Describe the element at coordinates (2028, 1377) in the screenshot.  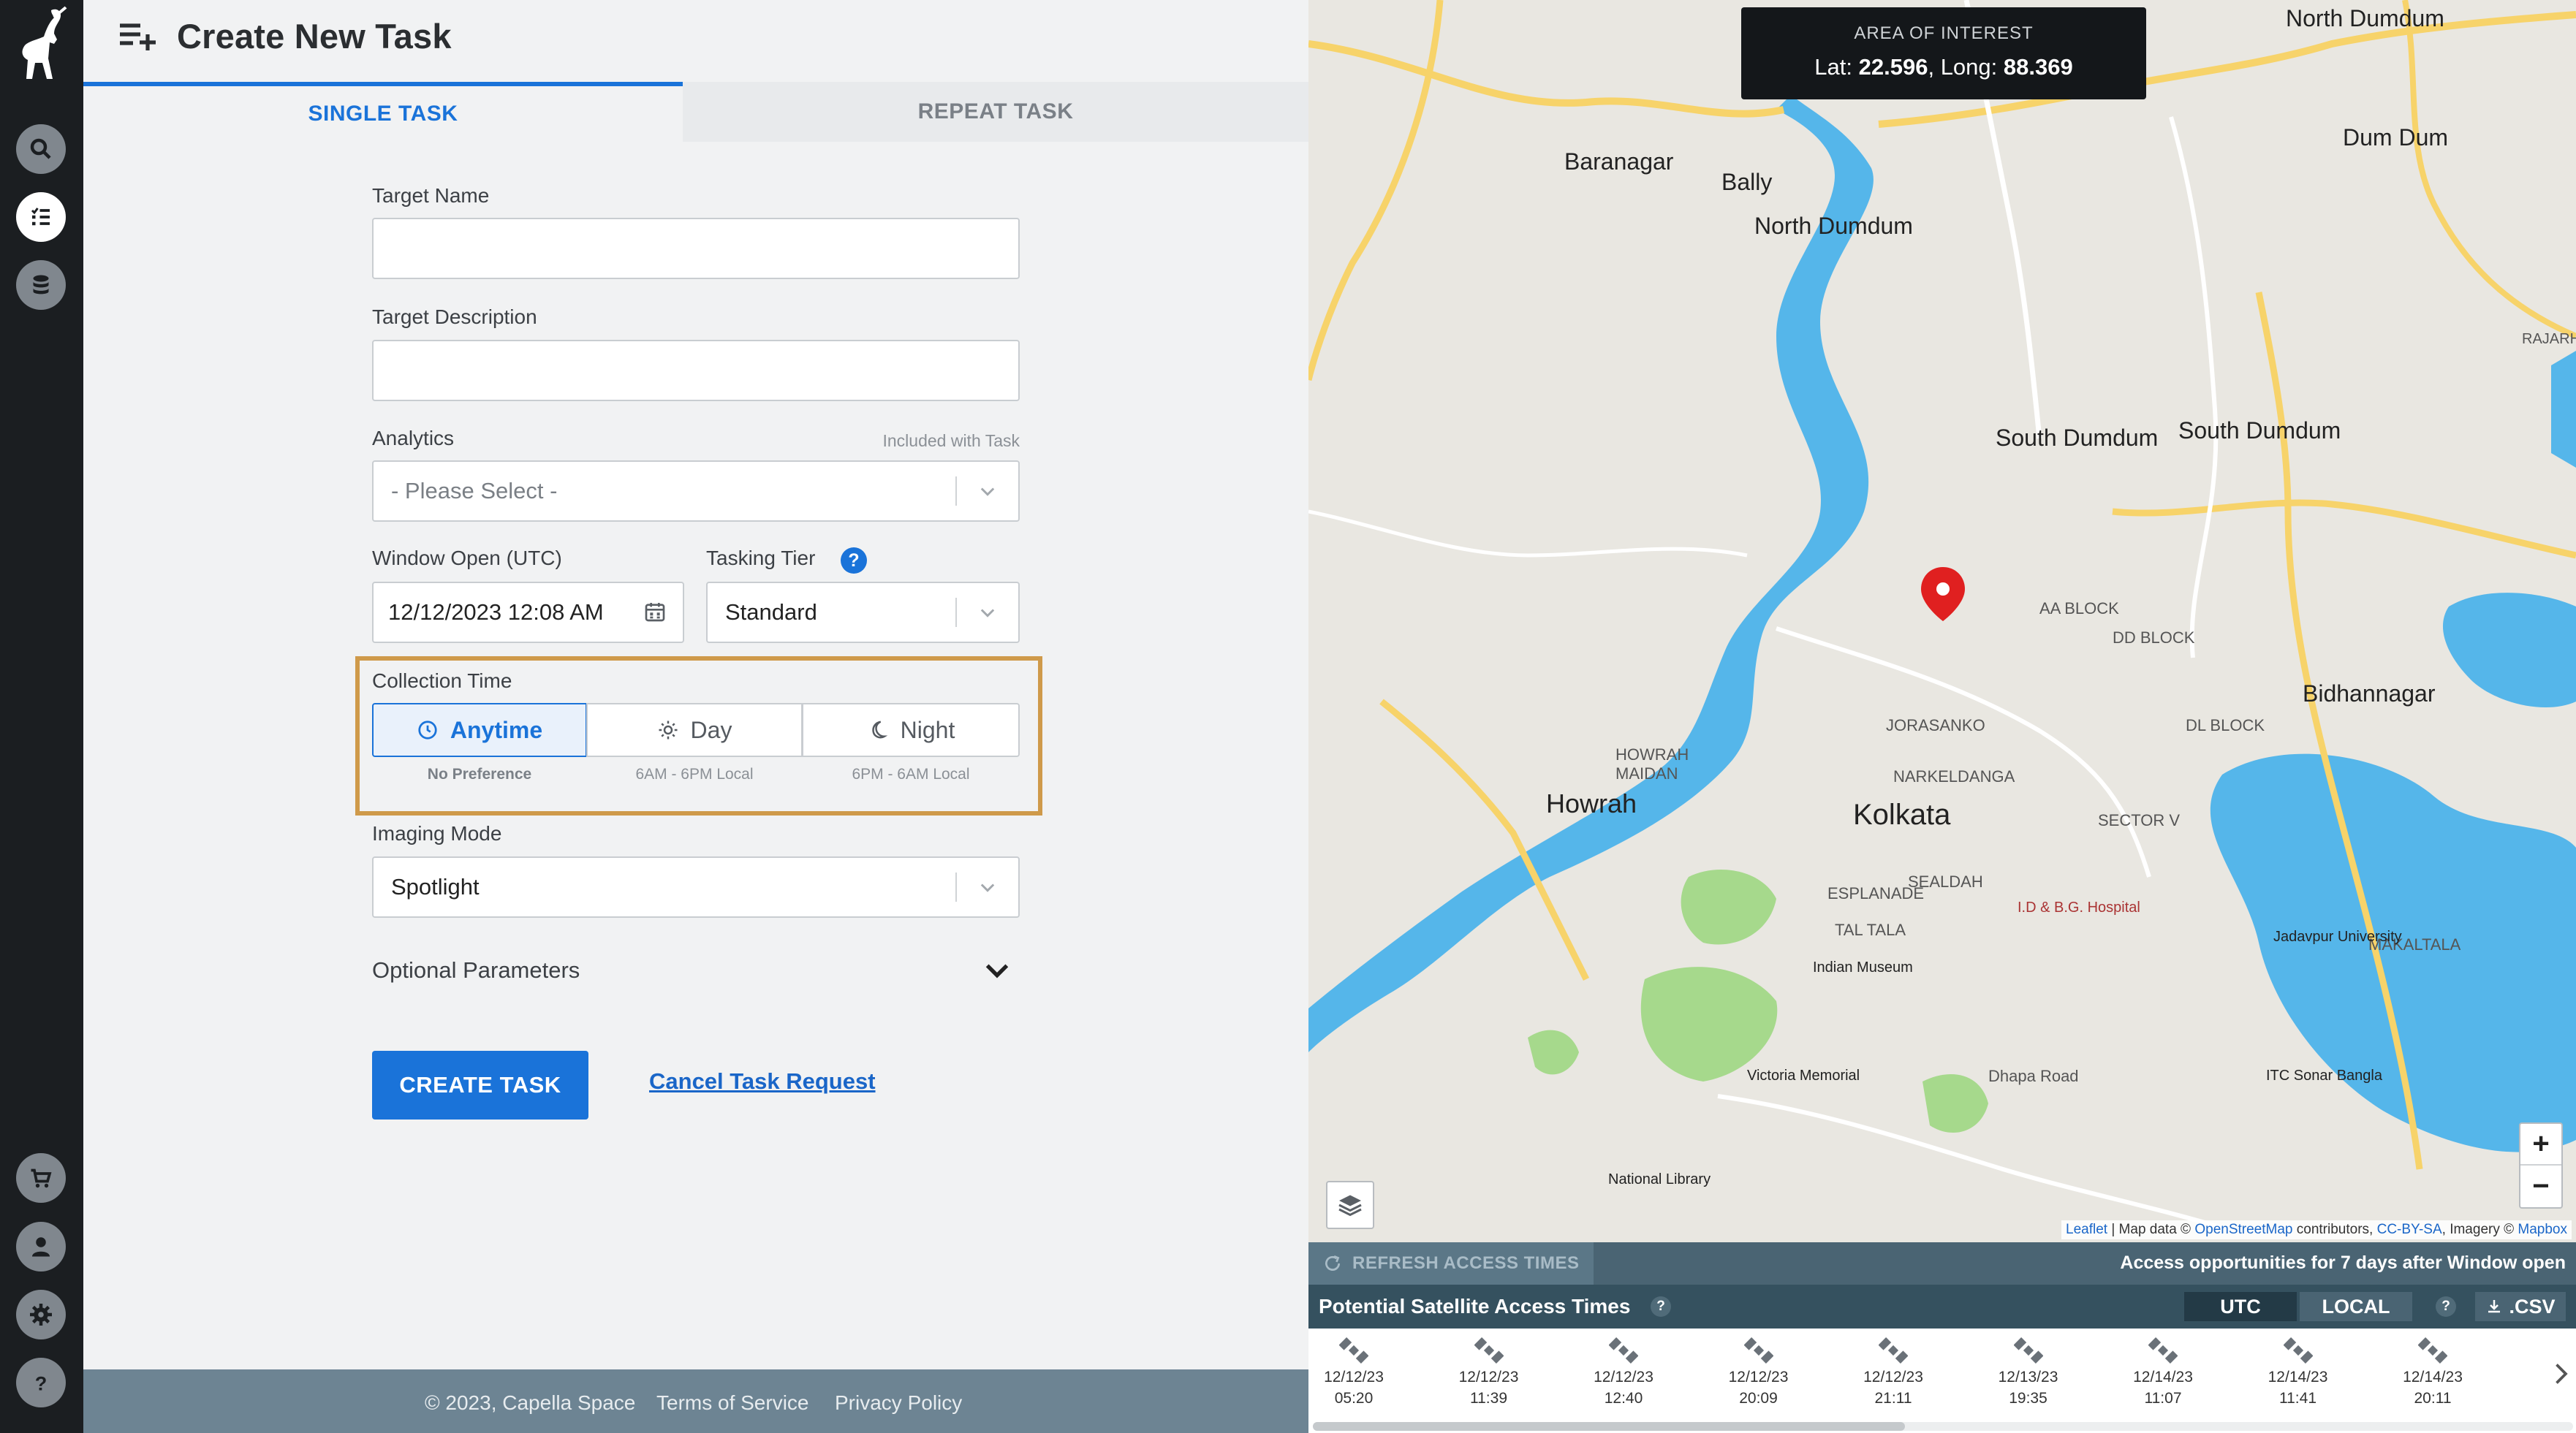
I see `access-slot-date: 12/13/23` at that location.